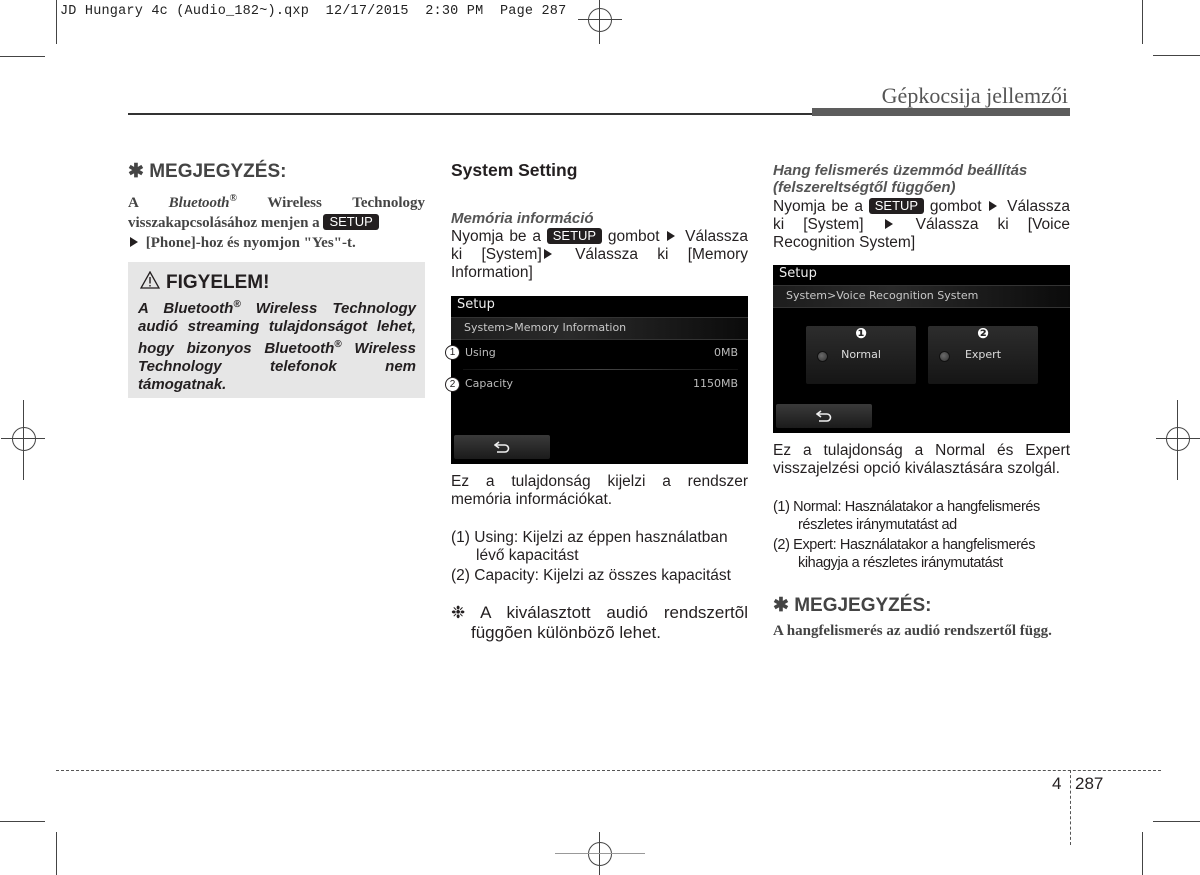 This screenshot has width=1200, height=875. I want to click on breadcrumb-text: System>Voice Recognition System, so click(882, 295).